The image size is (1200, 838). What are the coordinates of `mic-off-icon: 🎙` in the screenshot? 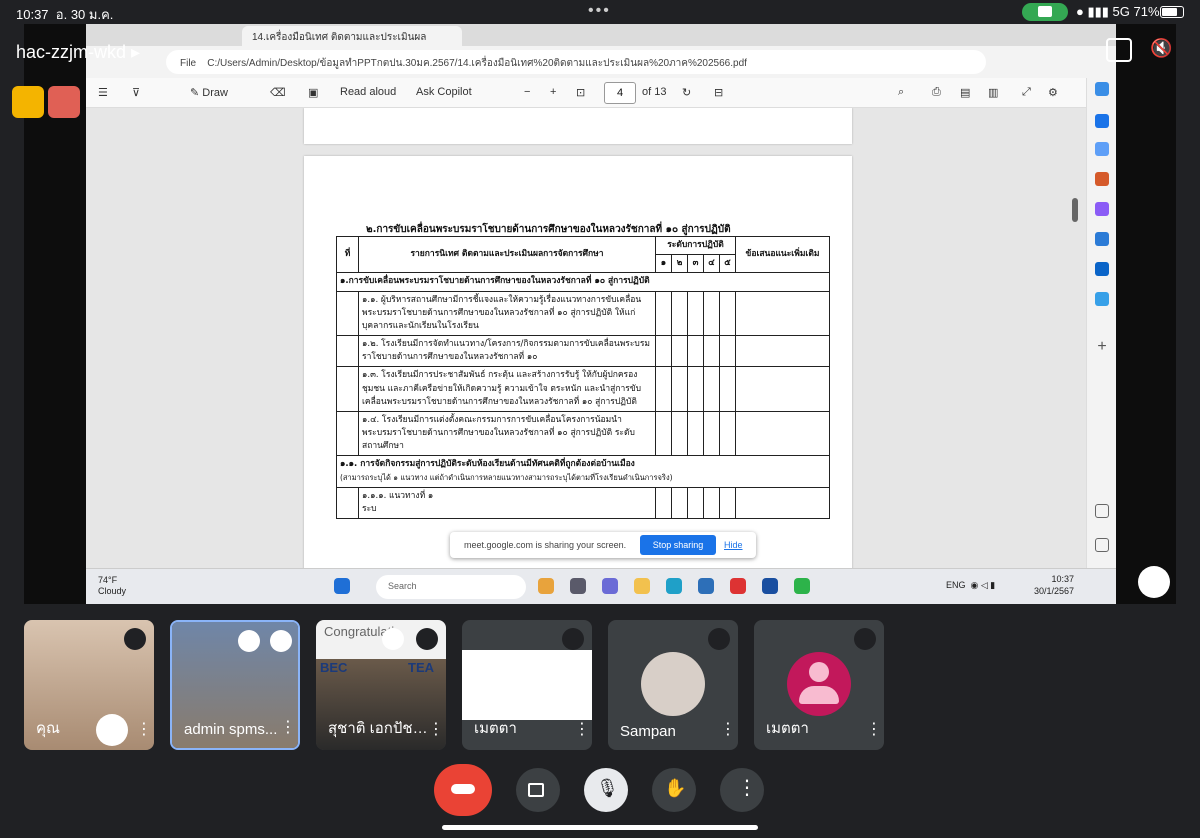 It's located at (607, 788).